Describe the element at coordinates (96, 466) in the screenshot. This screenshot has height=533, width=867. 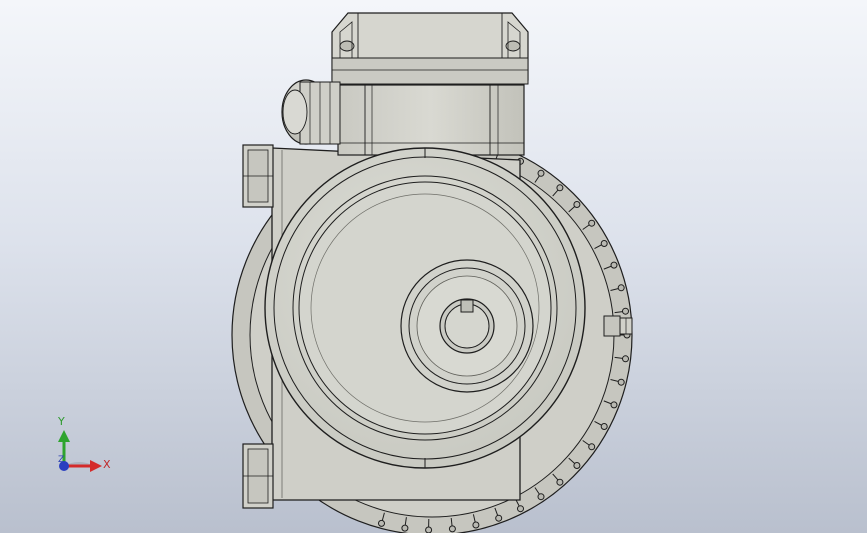
I see `x-axis-arrowhead` at that location.